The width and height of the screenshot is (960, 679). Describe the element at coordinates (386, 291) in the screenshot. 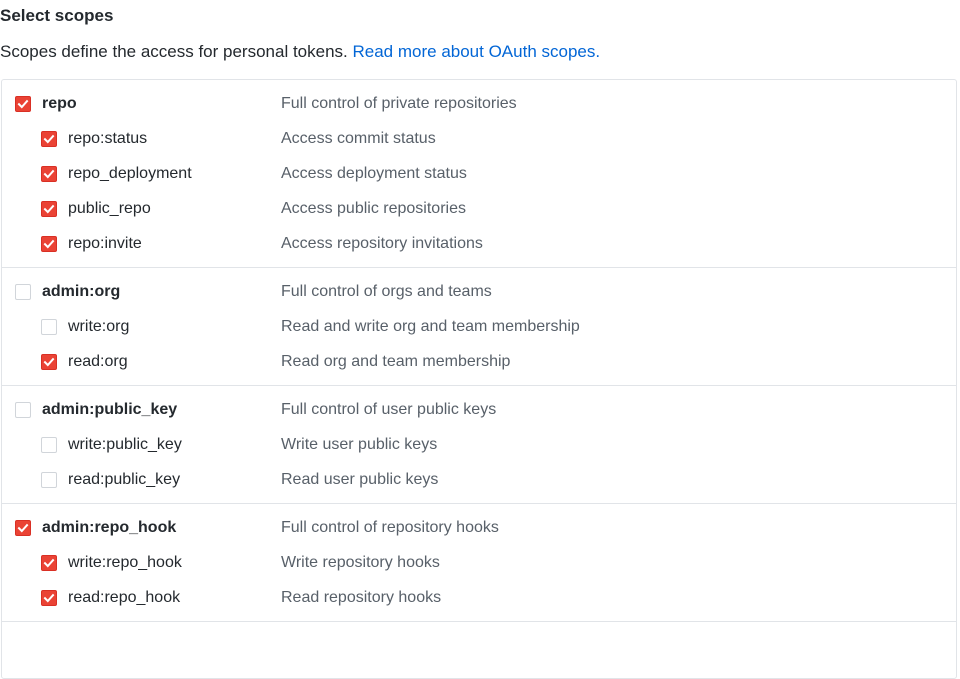

I see `scope-description-admin-org: Full control of orgs and teams` at that location.